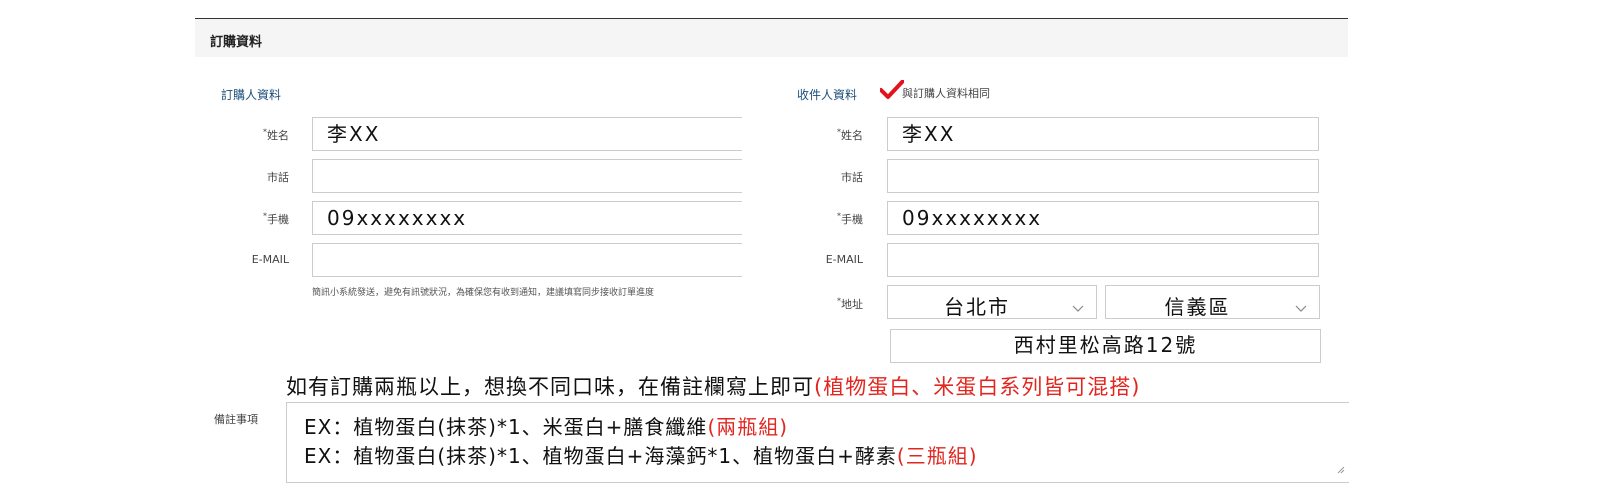 The image size is (1600, 495). I want to click on recipient-mobile-label: *手機, so click(850, 218).